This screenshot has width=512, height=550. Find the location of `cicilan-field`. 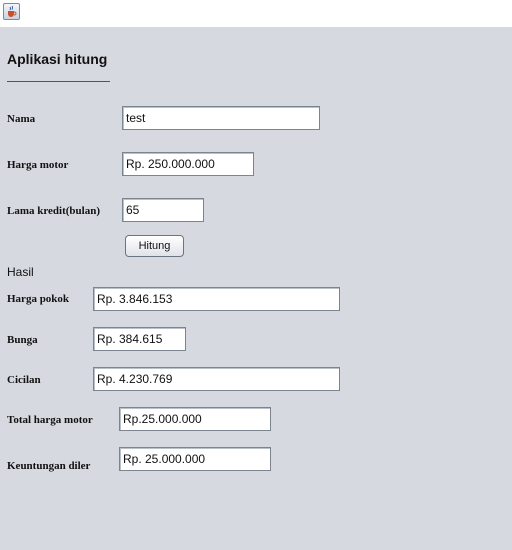

cicilan-field is located at coordinates (216, 379).